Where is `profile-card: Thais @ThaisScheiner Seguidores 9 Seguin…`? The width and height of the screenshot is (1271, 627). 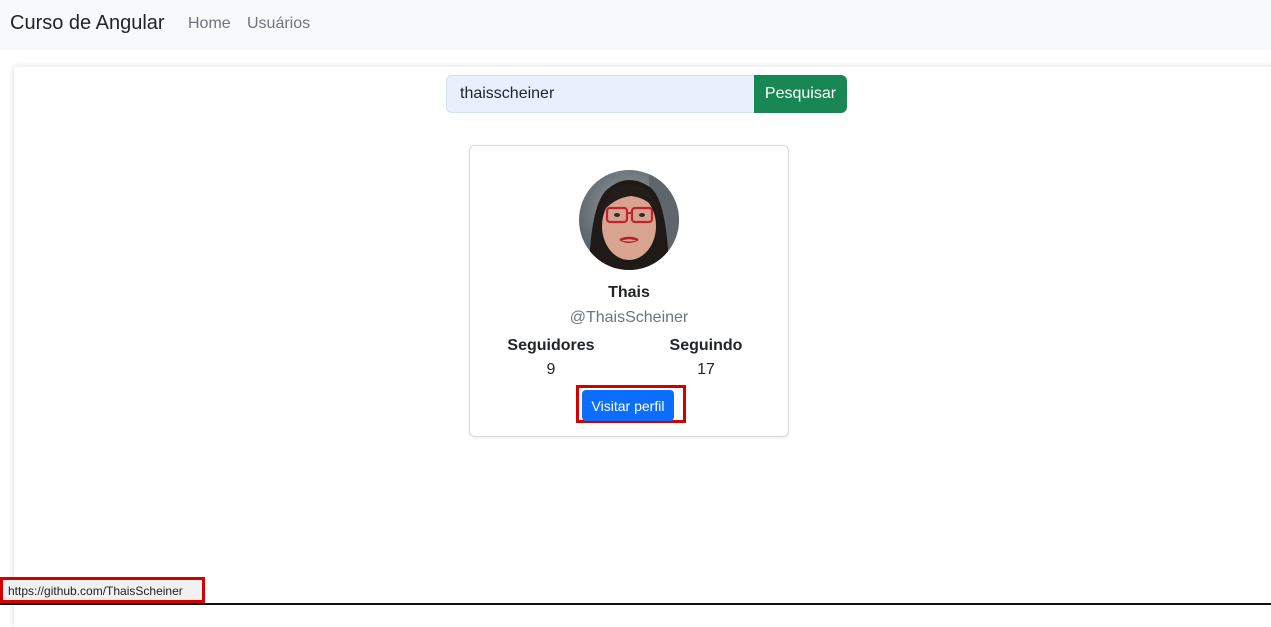
profile-card: Thais @ThaisScheiner Seguidores 9 Seguin… is located at coordinates (629, 291).